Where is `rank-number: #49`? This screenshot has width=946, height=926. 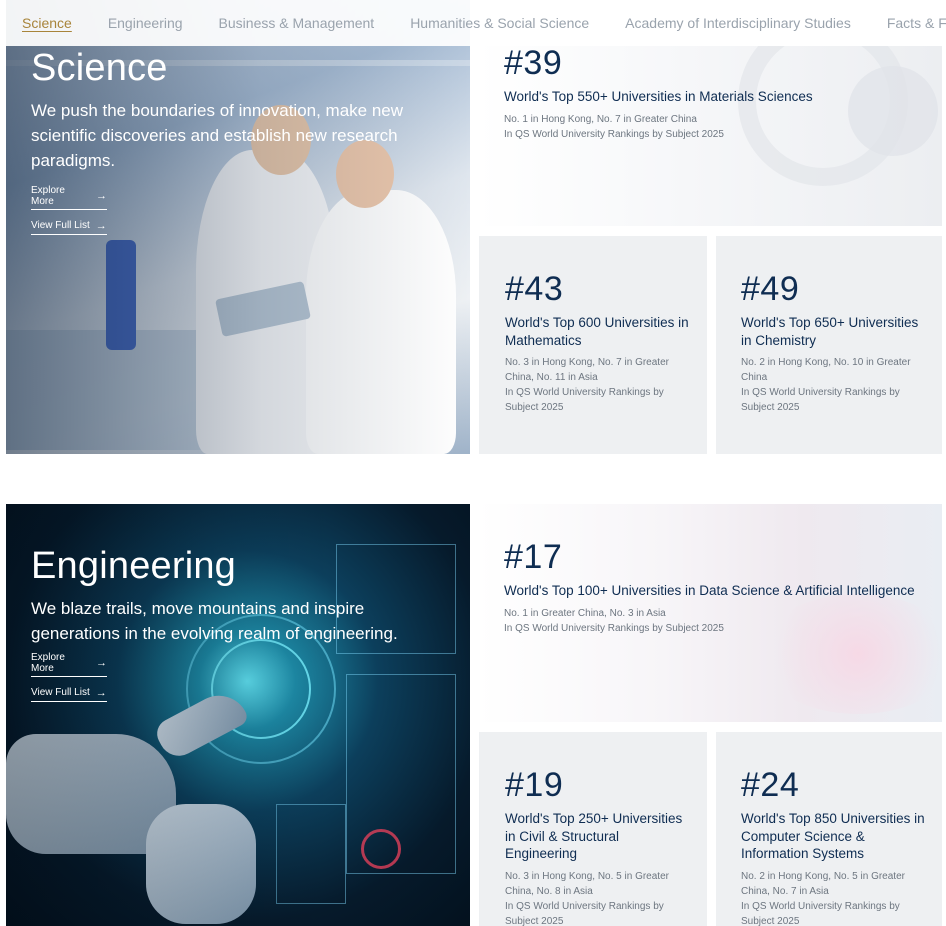
rank-number: #49 is located at coordinates (770, 289).